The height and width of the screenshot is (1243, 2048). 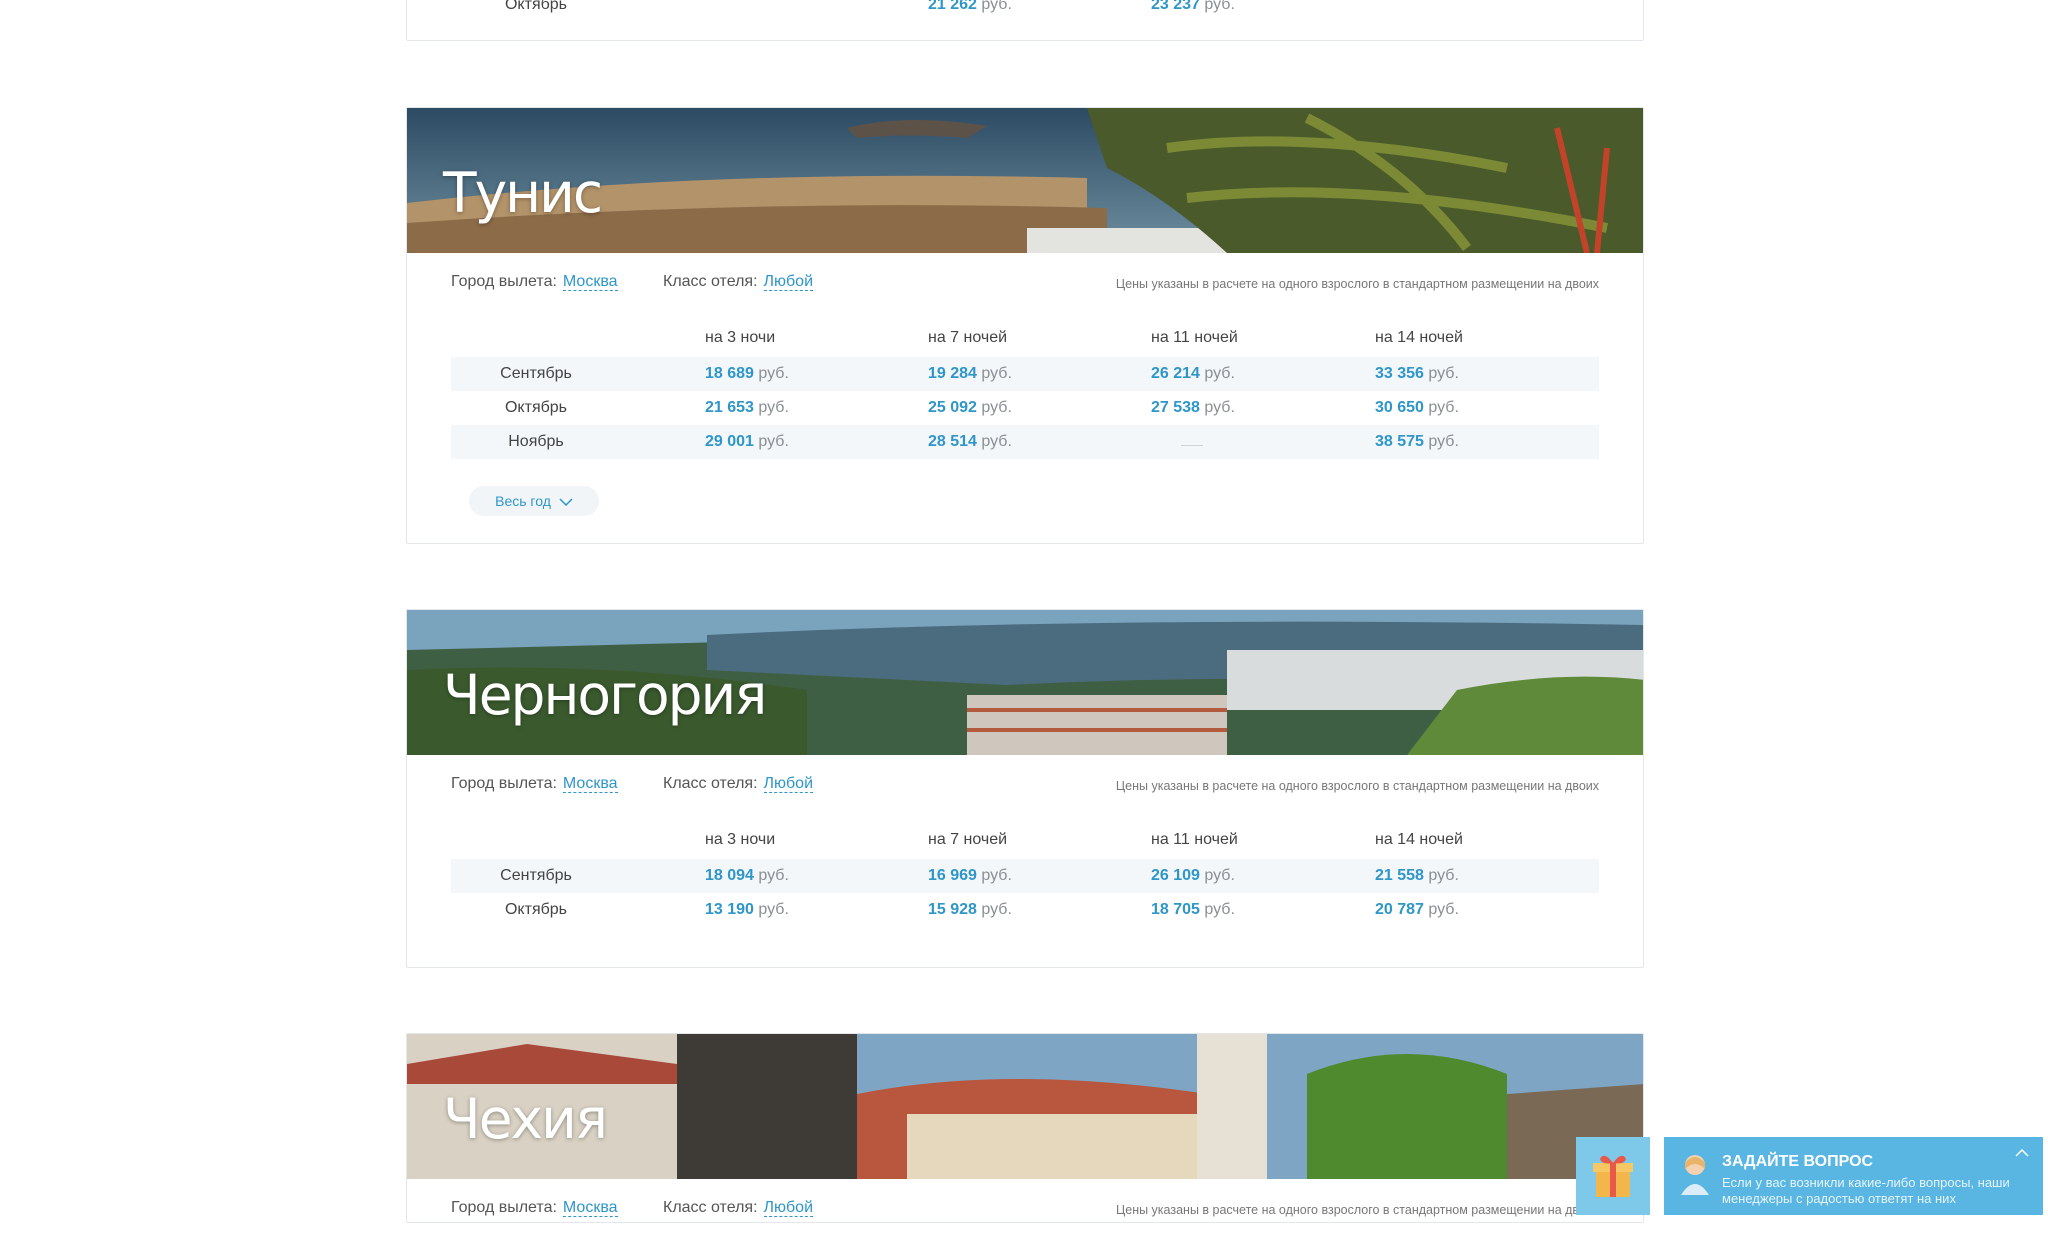 What do you see at coordinates (1798, 1161) in the screenshot?
I see `chat-title: ЗАДАЙТЕ ВОПРОС` at bounding box center [1798, 1161].